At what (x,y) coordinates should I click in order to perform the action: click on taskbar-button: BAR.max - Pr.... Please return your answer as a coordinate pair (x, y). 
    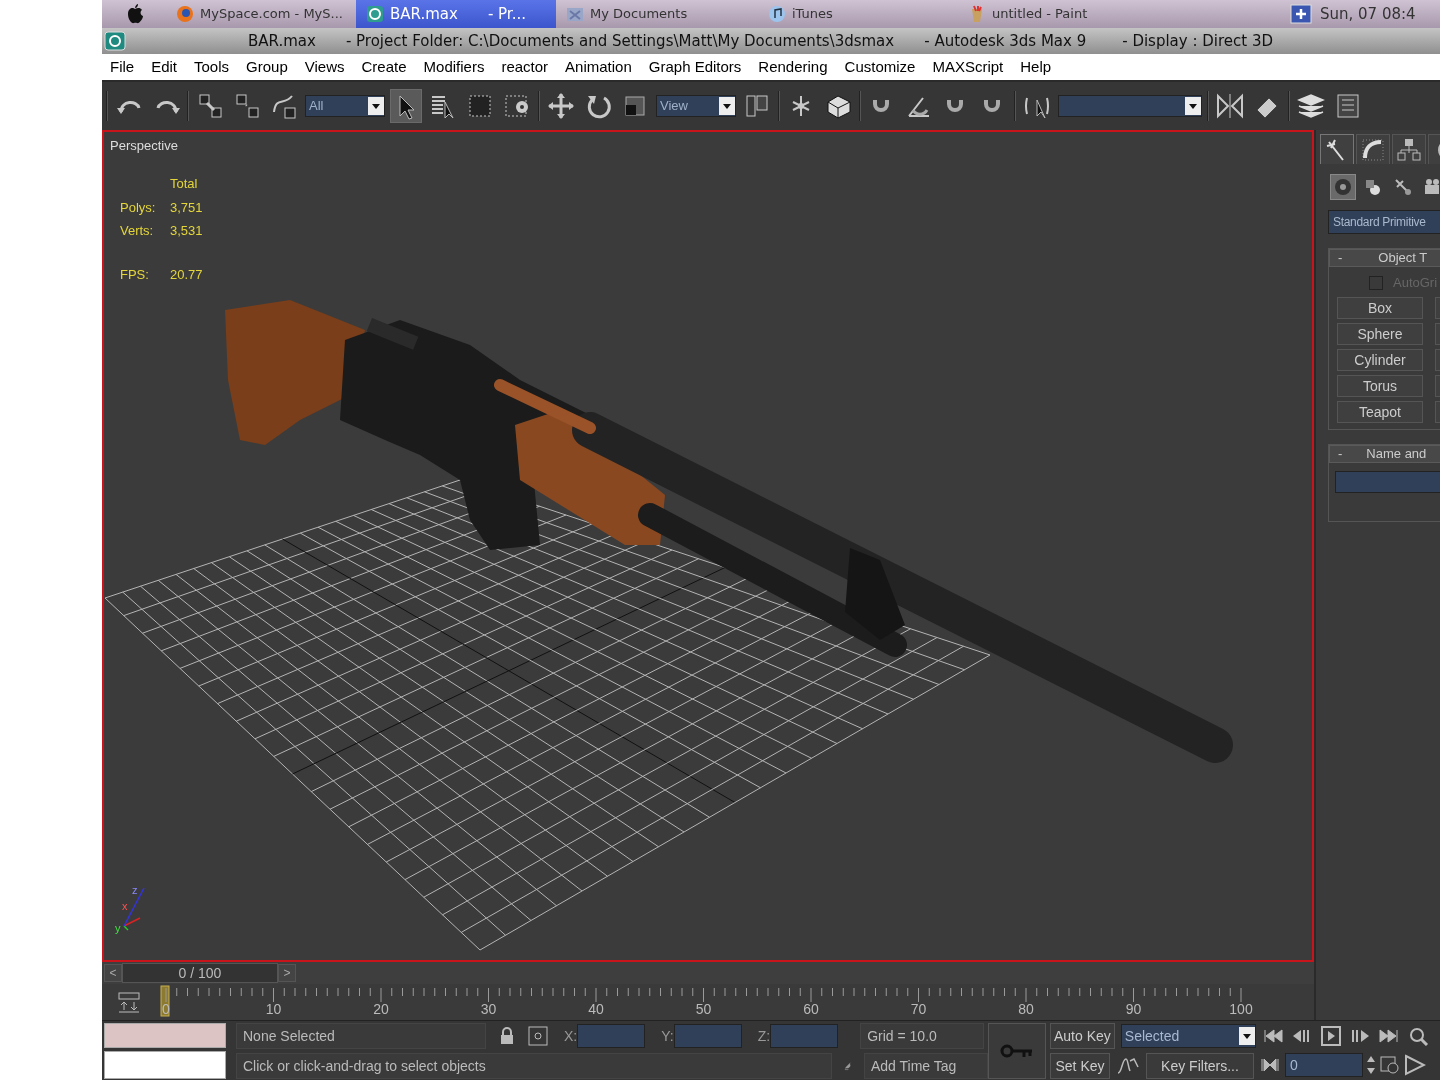
    Looking at the image, I should click on (456, 14).